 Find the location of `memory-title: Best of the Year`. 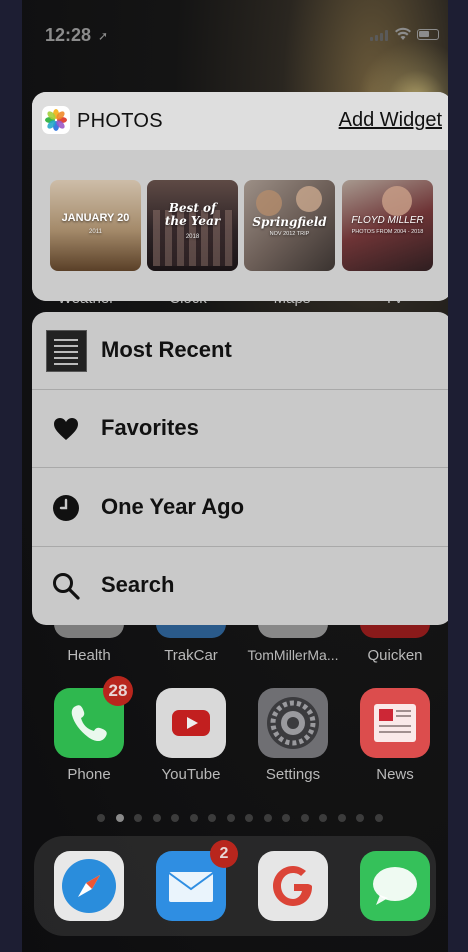

memory-title: Best of the Year is located at coordinates (192, 214).